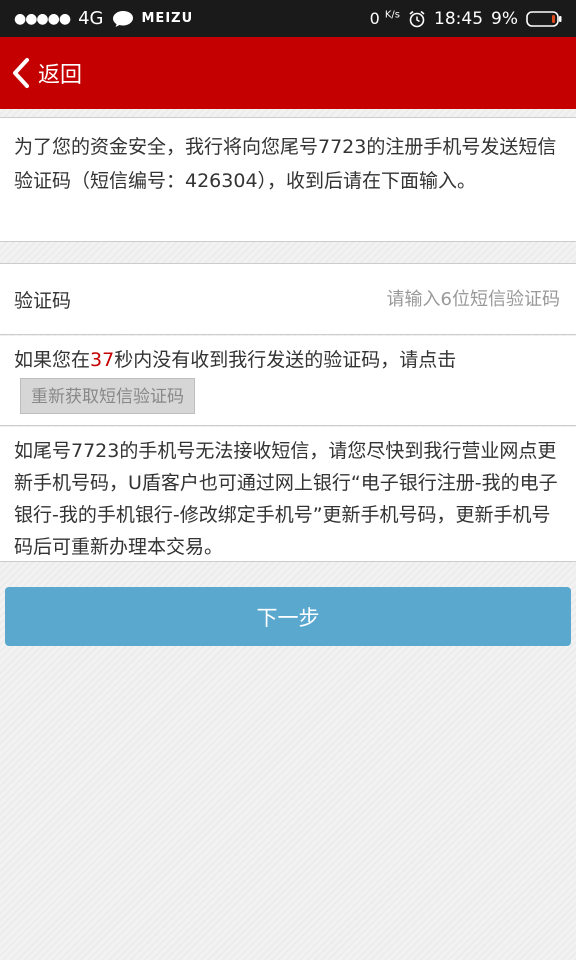 This screenshot has width=576, height=960. I want to click on resend-section: 如果您在37秒内没有收到我行发送的验证码，请点击 重新获取短信验证码, so click(288, 381).